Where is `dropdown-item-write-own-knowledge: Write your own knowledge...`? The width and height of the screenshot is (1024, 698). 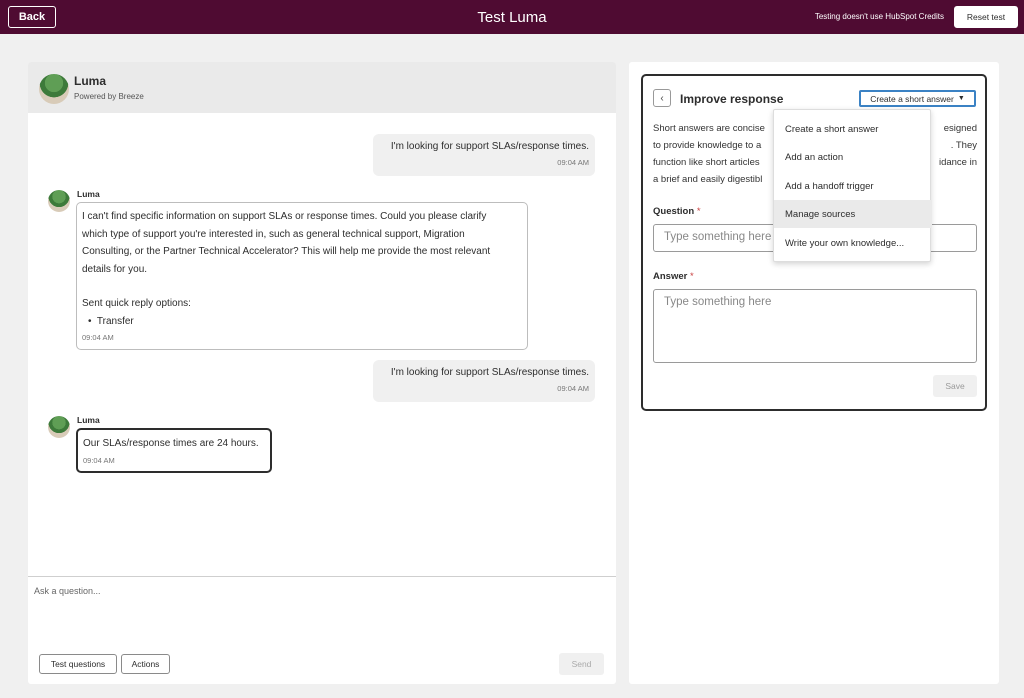
dropdown-item-write-own-knowledge: Write your own knowledge... is located at coordinates (853, 243).